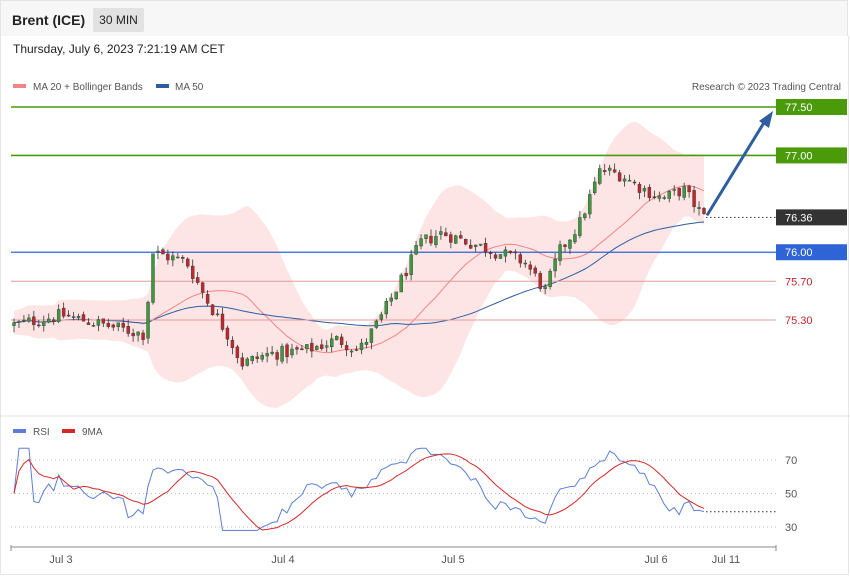 The height and width of the screenshot is (576, 850). I want to click on rsi-tick-70: 70, so click(791, 461).